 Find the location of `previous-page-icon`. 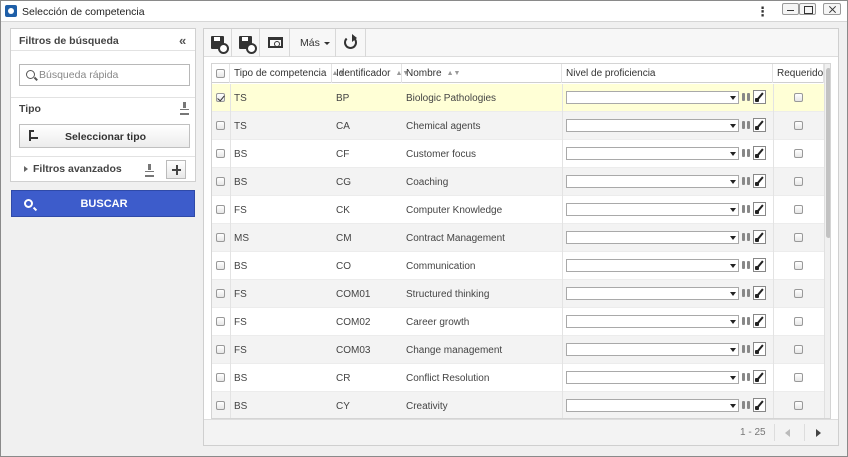

previous-page-icon is located at coordinates (787, 432).